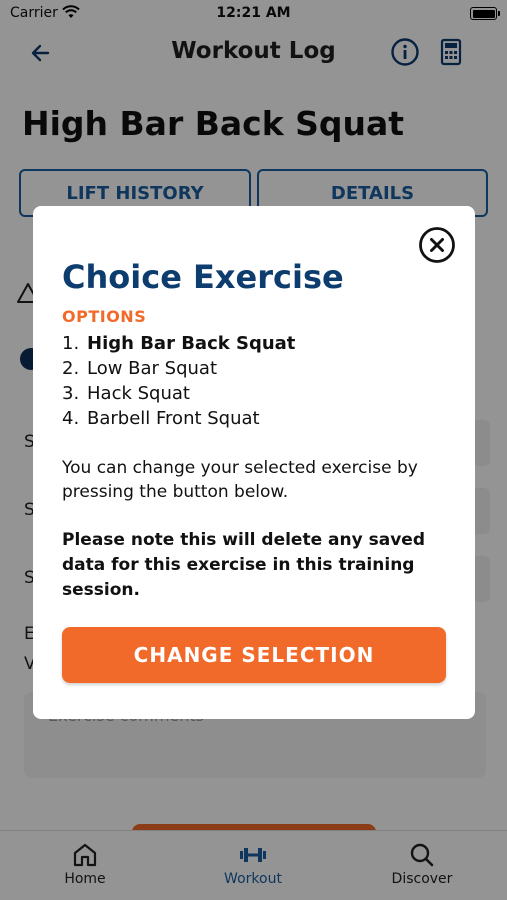 This screenshot has height=900, width=507. I want to click on option-number: 3., so click(71, 393).